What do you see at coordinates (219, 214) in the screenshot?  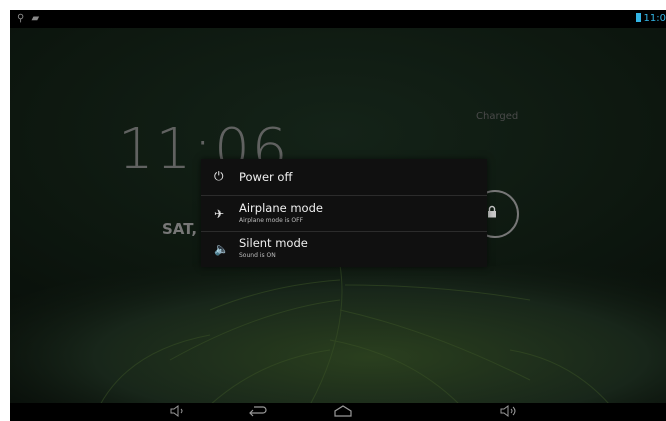 I see `airplane-icon: ✈` at bounding box center [219, 214].